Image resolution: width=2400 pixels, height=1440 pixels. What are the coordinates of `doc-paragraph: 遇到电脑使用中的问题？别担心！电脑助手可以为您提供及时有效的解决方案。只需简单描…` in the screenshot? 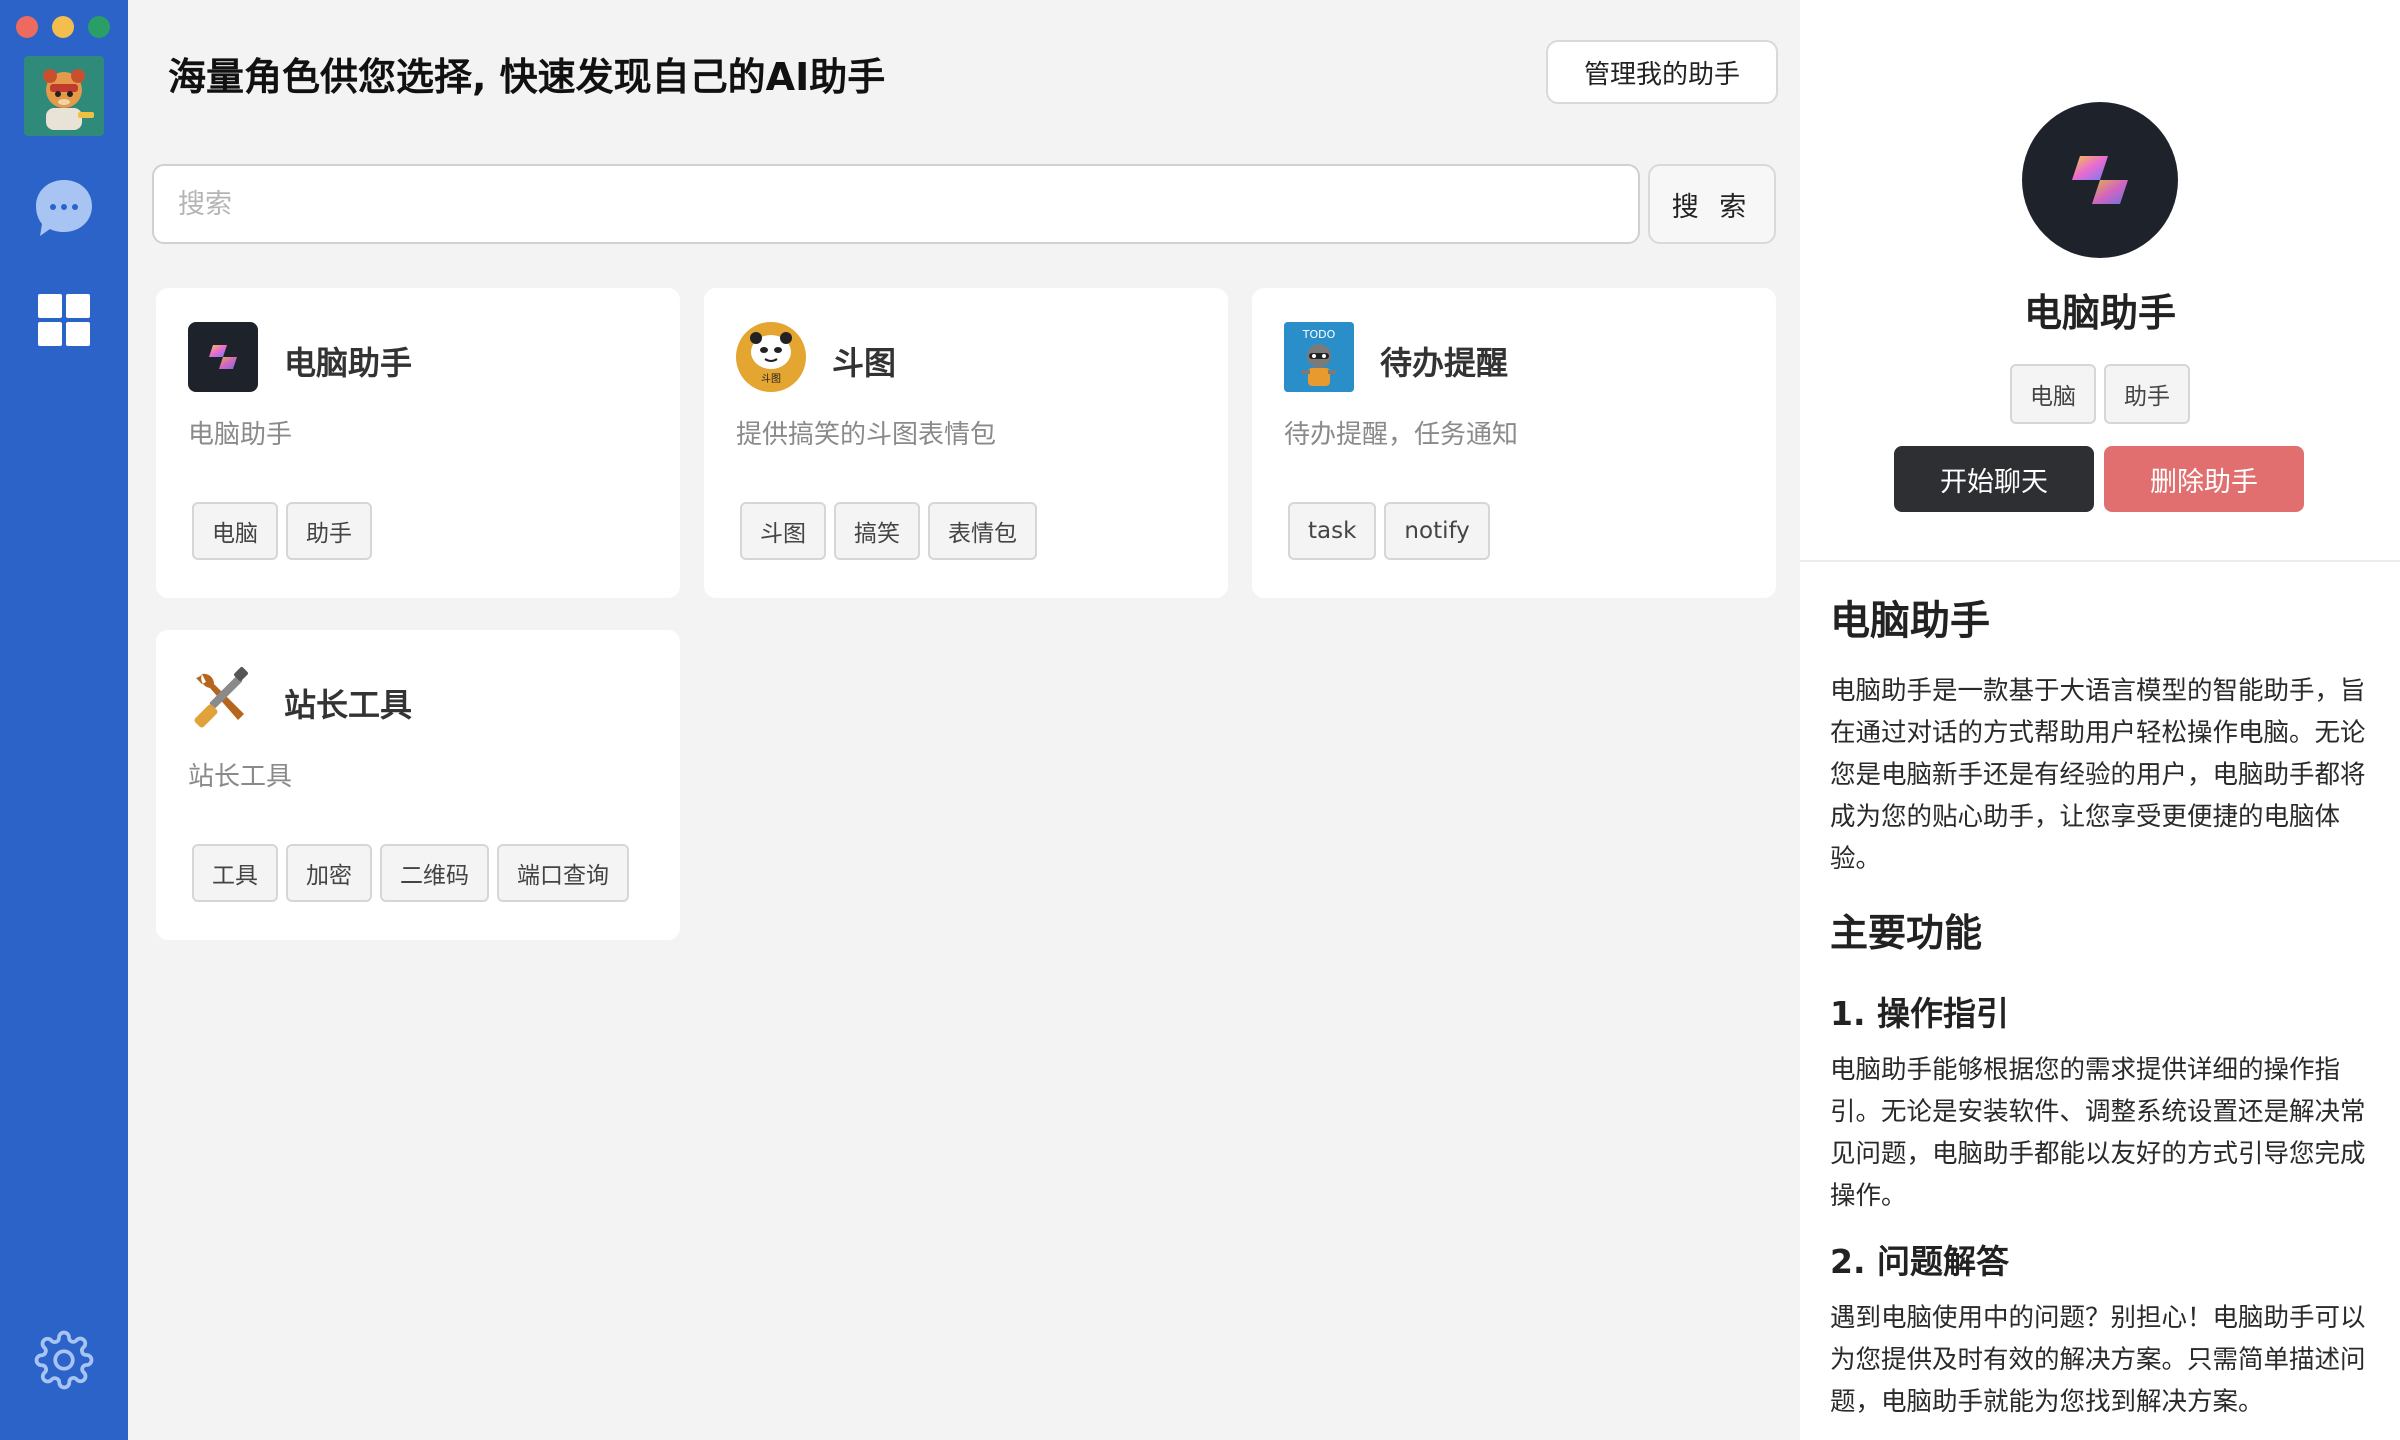 It's located at (2098, 1360).